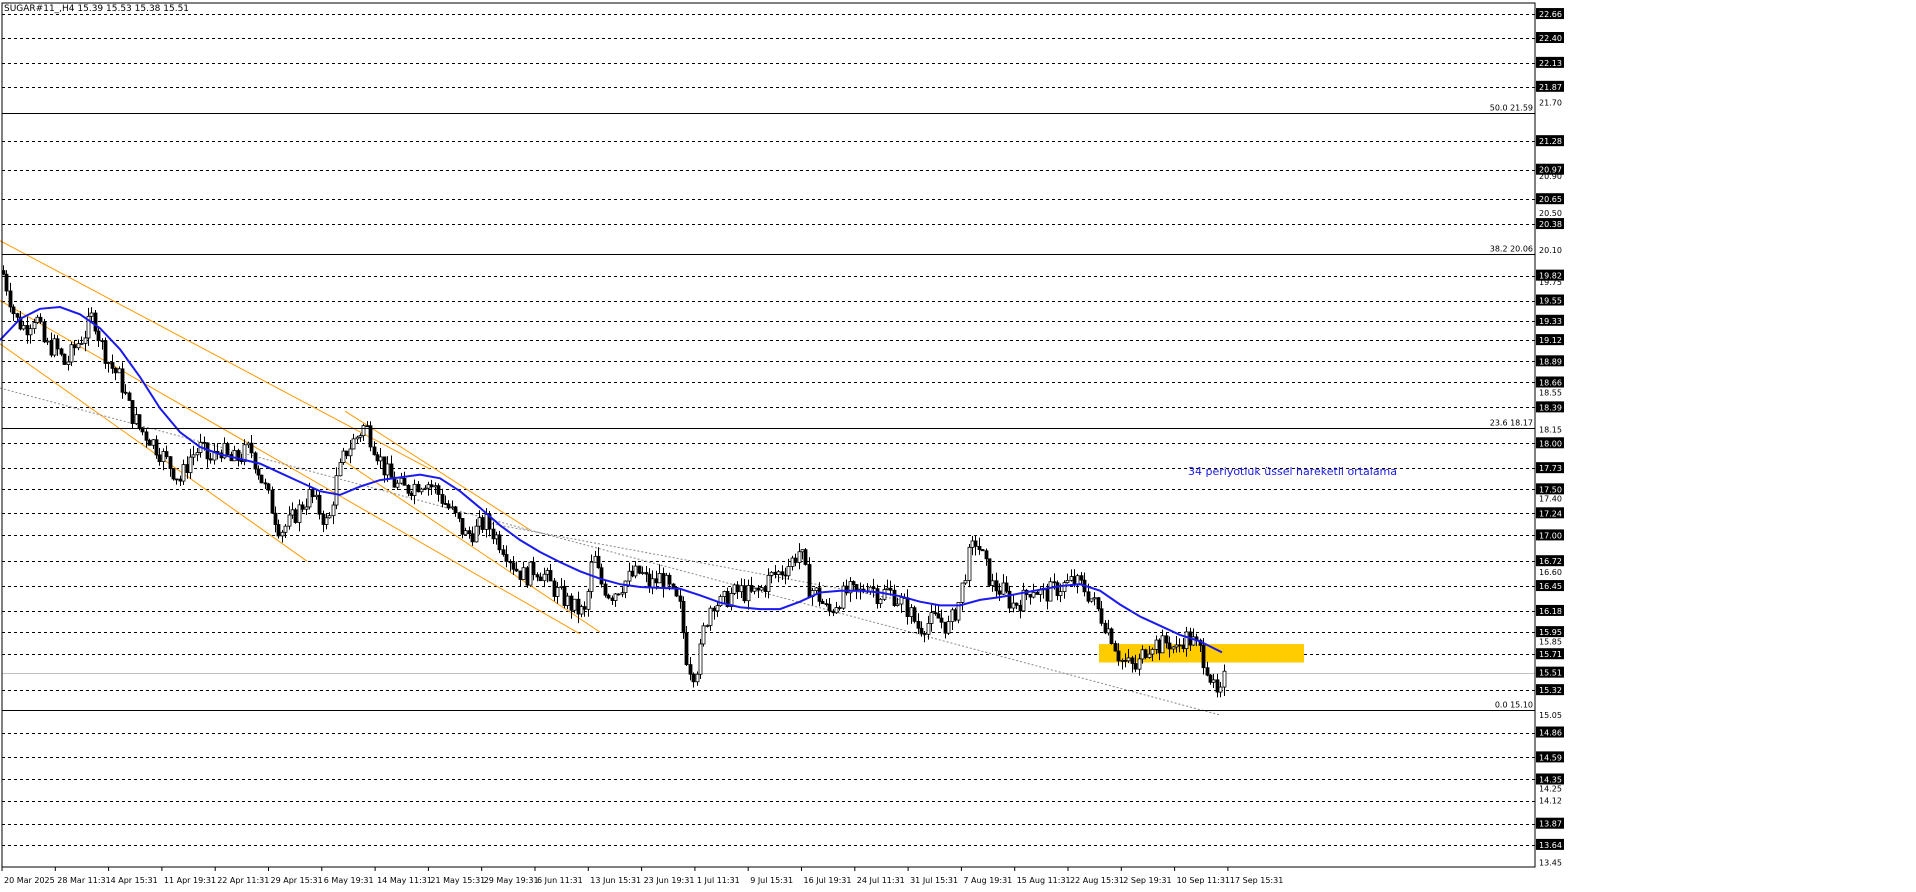 The width and height of the screenshot is (1916, 892). What do you see at coordinates (83, 880) in the screenshot?
I see `time-axis-label: 28 Mar 11:31` at bounding box center [83, 880].